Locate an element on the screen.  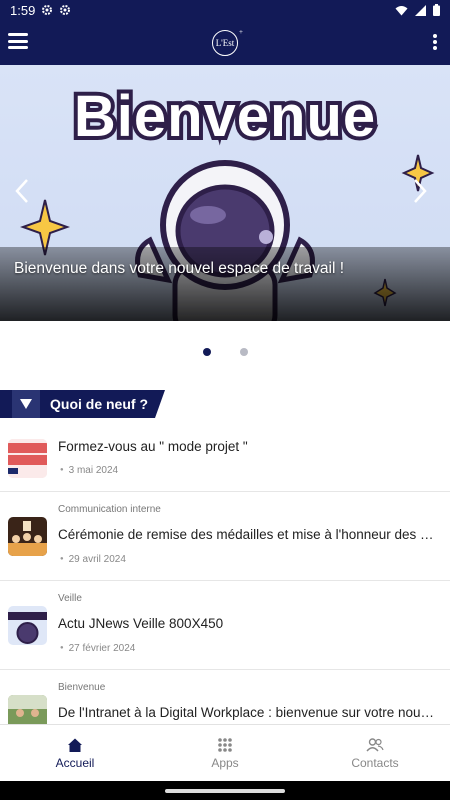
contacts-icon is located at coordinates (375, 745).